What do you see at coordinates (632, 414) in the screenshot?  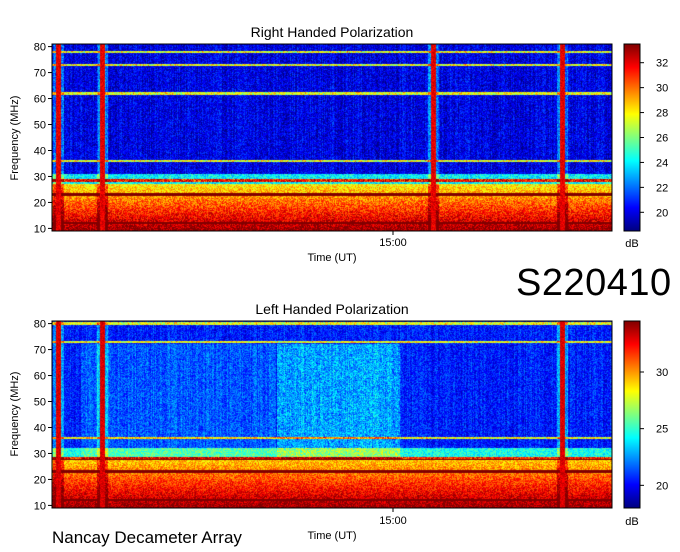 I see `colorbar-left-handed` at bounding box center [632, 414].